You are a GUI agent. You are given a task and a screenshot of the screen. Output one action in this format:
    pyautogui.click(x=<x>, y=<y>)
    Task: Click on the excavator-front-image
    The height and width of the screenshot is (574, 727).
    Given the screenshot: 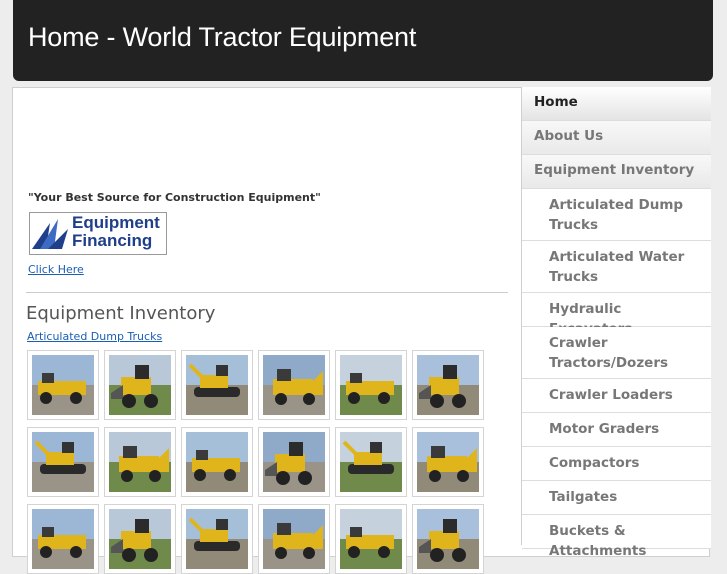 What is the action you would take?
    pyautogui.click(x=371, y=539)
    